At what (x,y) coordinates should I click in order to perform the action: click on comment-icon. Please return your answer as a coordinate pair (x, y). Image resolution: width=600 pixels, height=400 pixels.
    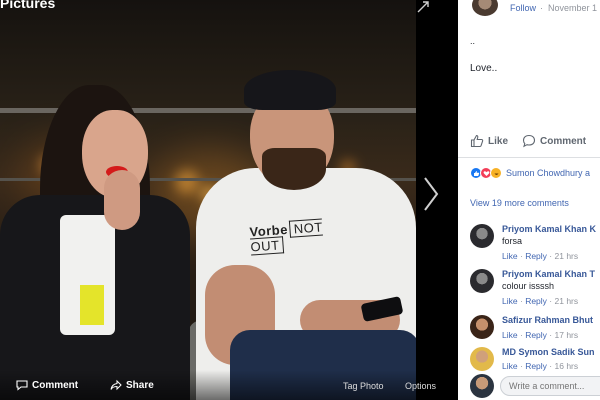
    Looking at the image, I should click on (22, 385).